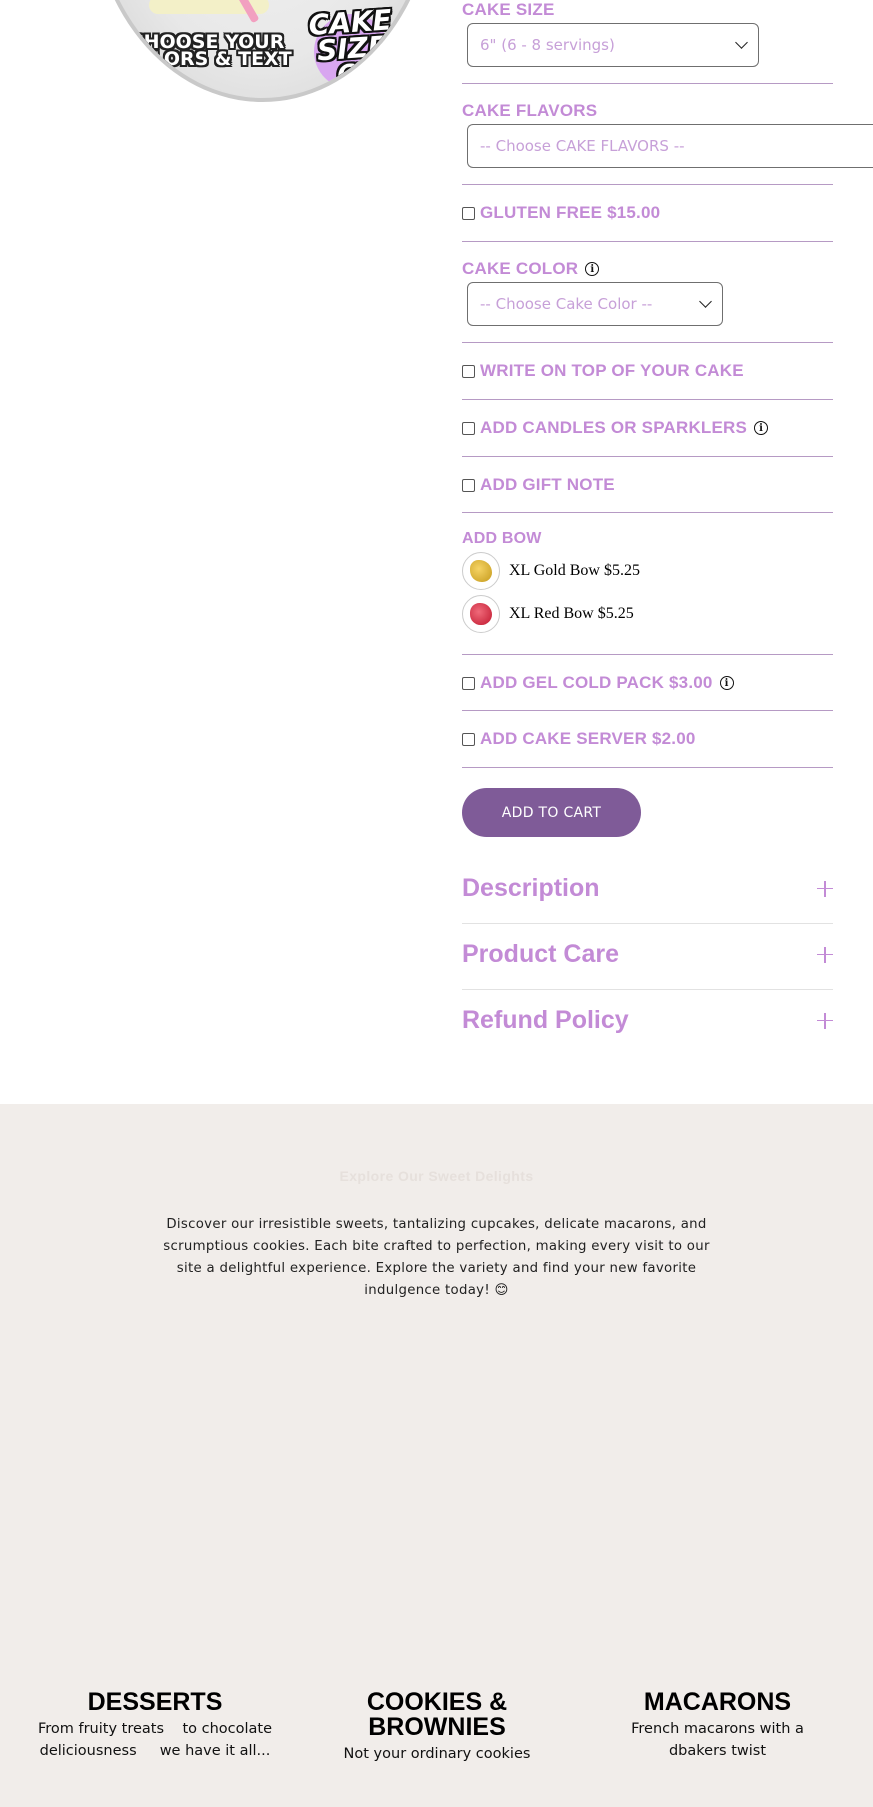 The image size is (873, 1807). Describe the element at coordinates (647, 888) in the screenshot. I see `accordion-description: Description` at that location.